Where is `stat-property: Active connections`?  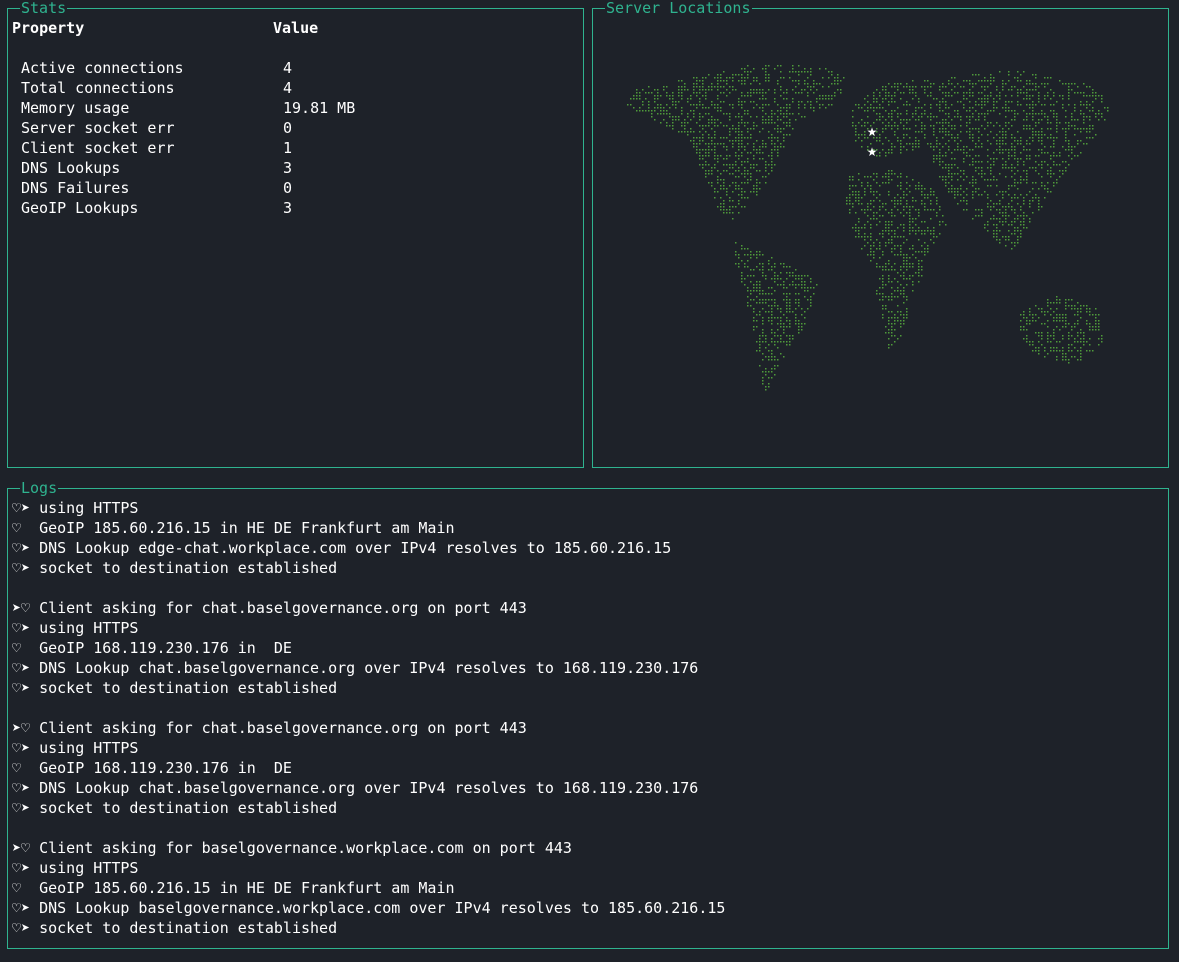 stat-property: Active connections is located at coordinates (102, 68).